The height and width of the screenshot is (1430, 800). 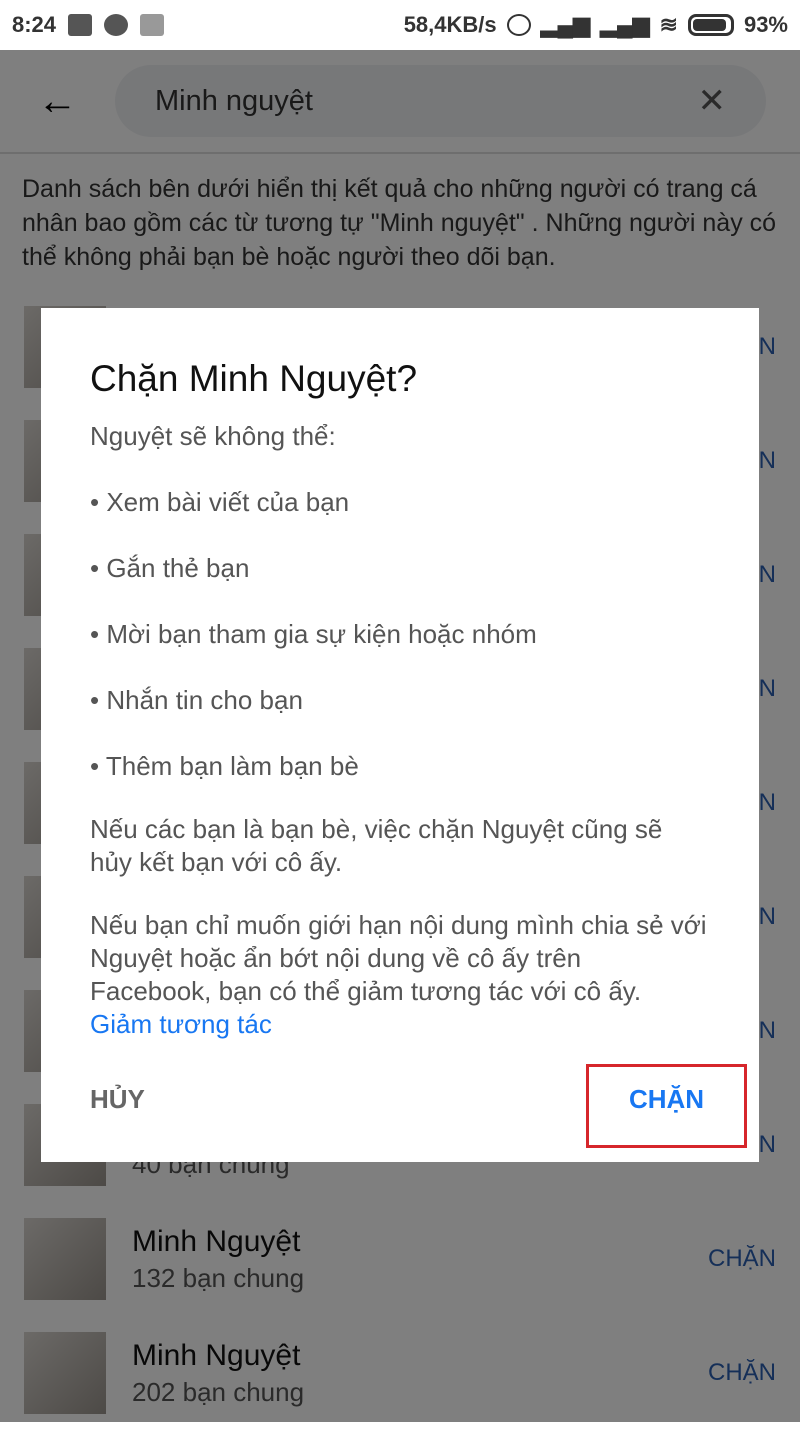 I want to click on net-speed: 58,4KB/s, so click(x=450, y=24).